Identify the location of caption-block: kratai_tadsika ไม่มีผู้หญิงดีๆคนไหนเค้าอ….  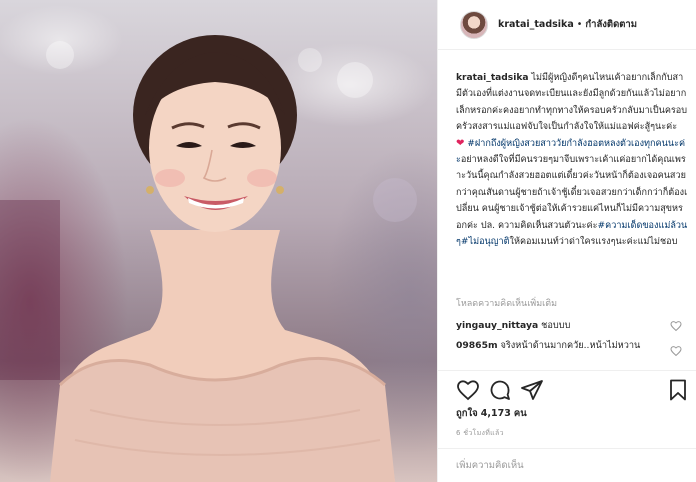
(572, 160).